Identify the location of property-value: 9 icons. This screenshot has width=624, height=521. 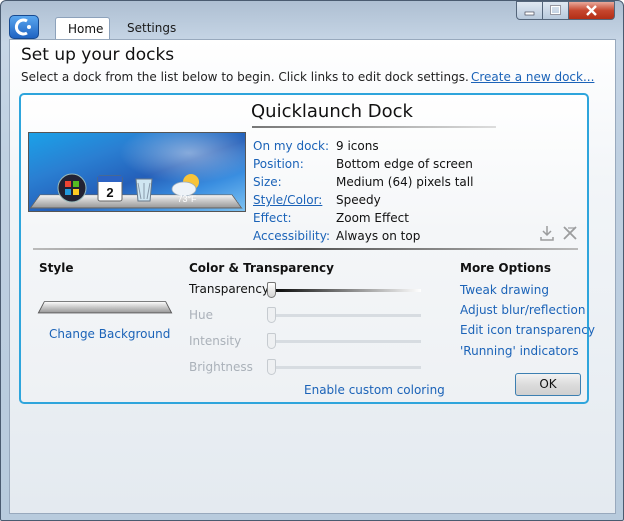
(357, 146).